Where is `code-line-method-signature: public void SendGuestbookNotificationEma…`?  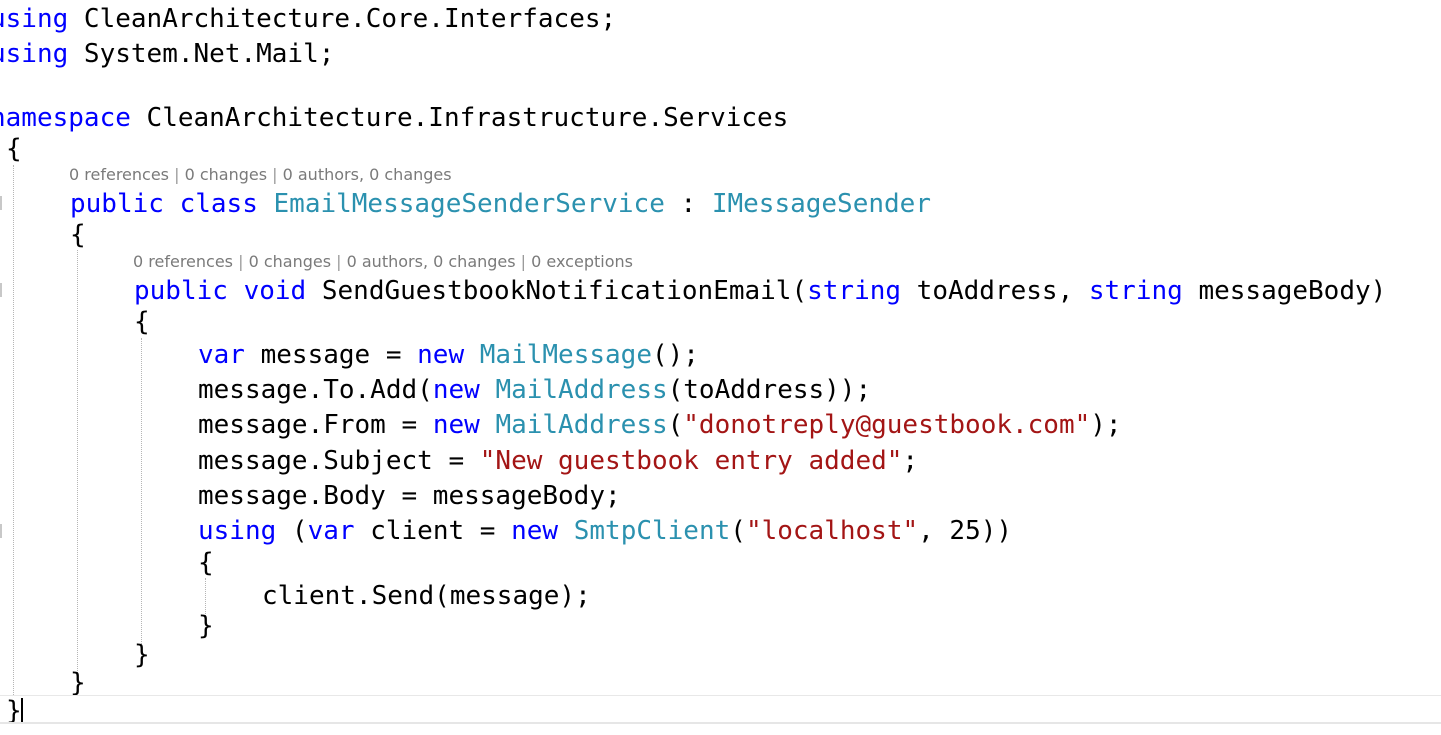
code-line-method-signature: public void SendGuestbookNotificationEma… is located at coordinates (760, 291).